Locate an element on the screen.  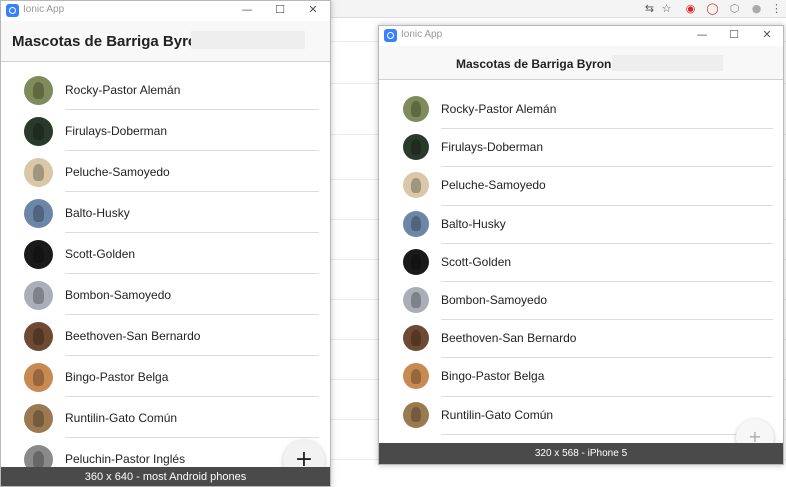
menu-icon: ⋮ is located at coordinates (776, 8).